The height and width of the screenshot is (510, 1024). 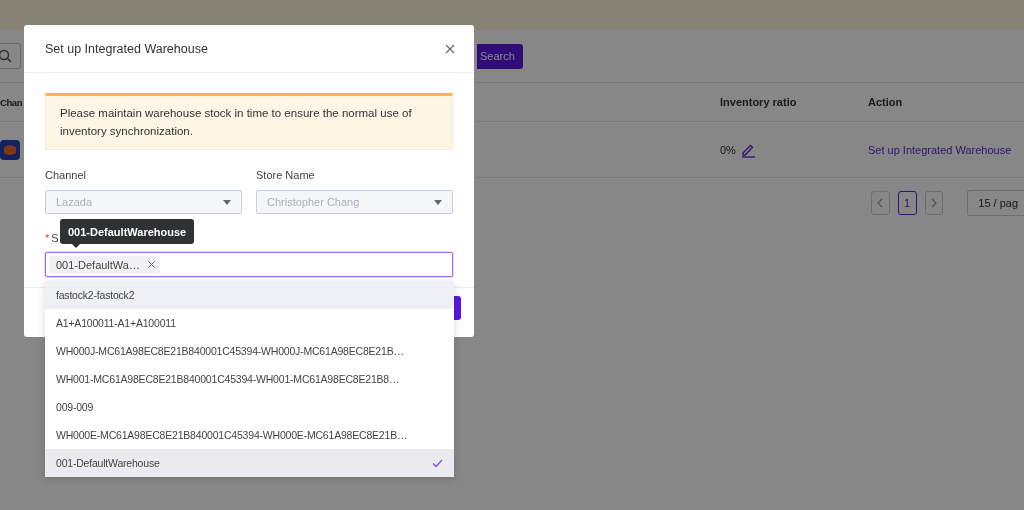 I want to click on dropdown-option: fastock2-fastock2, so click(x=249, y=295).